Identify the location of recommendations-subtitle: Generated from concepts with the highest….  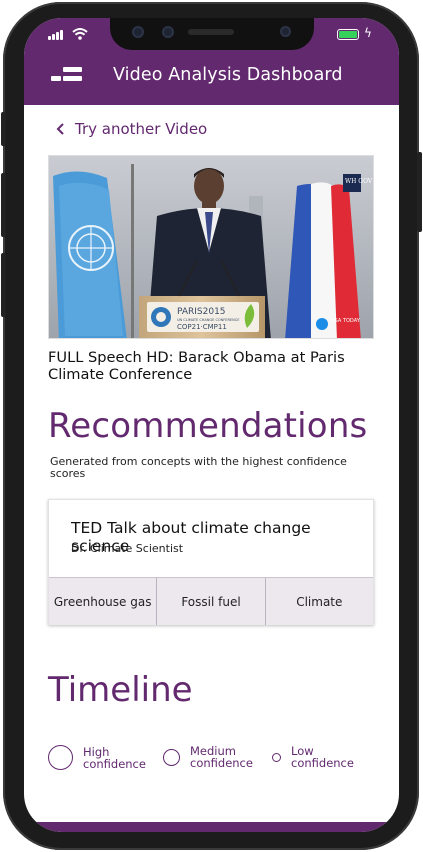
(198, 467).